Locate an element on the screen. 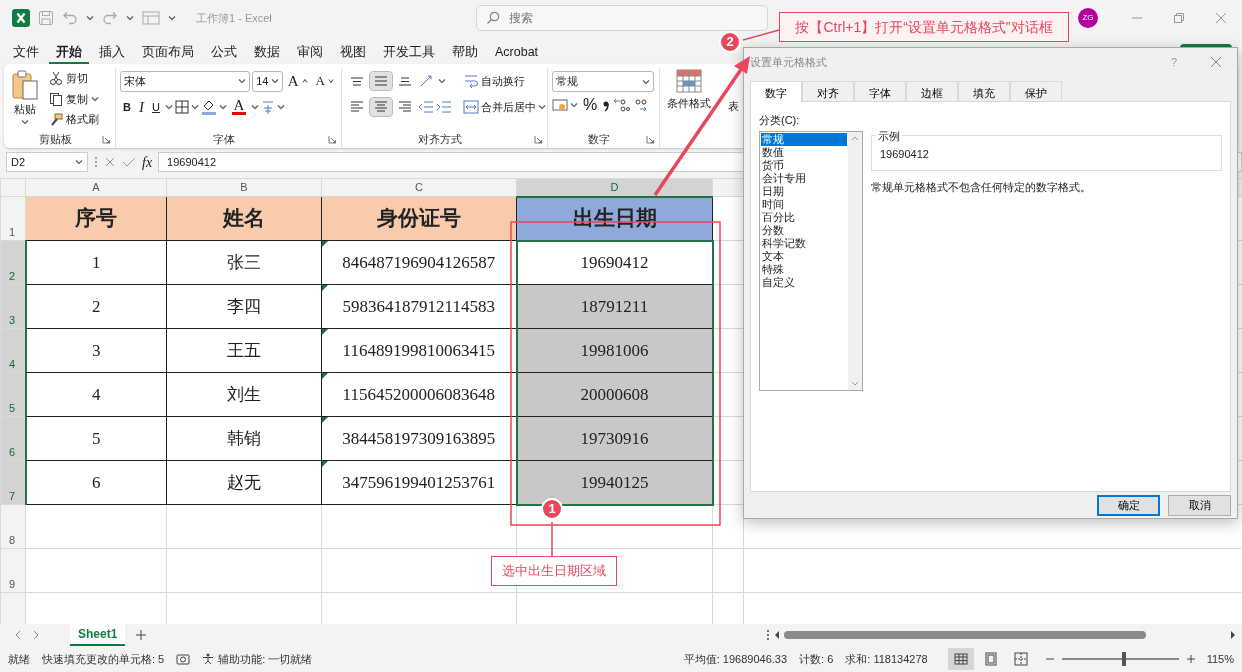 The height and width of the screenshot is (672, 1242). accessibility-icon is located at coordinates (208, 659).